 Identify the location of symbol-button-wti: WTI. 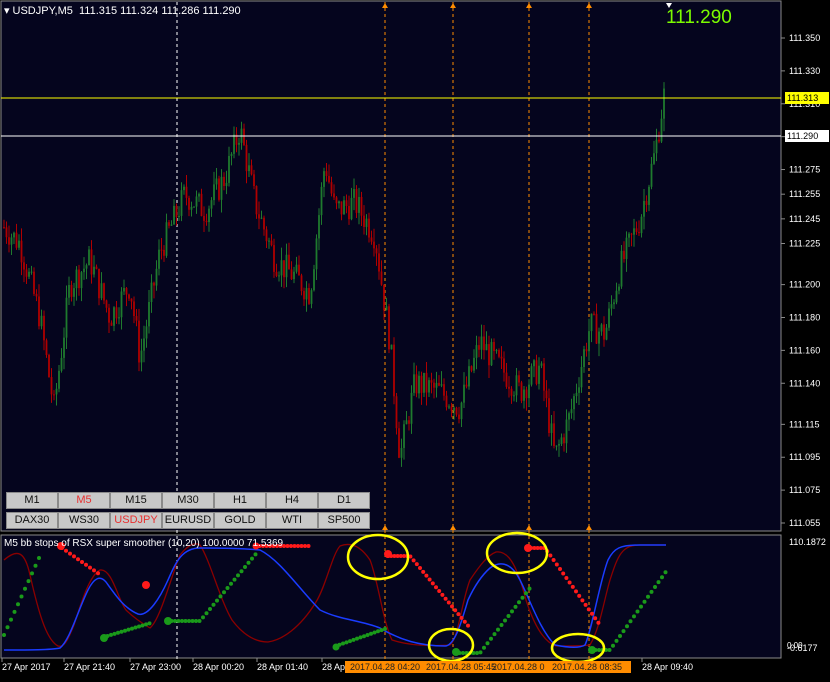
(292, 520).